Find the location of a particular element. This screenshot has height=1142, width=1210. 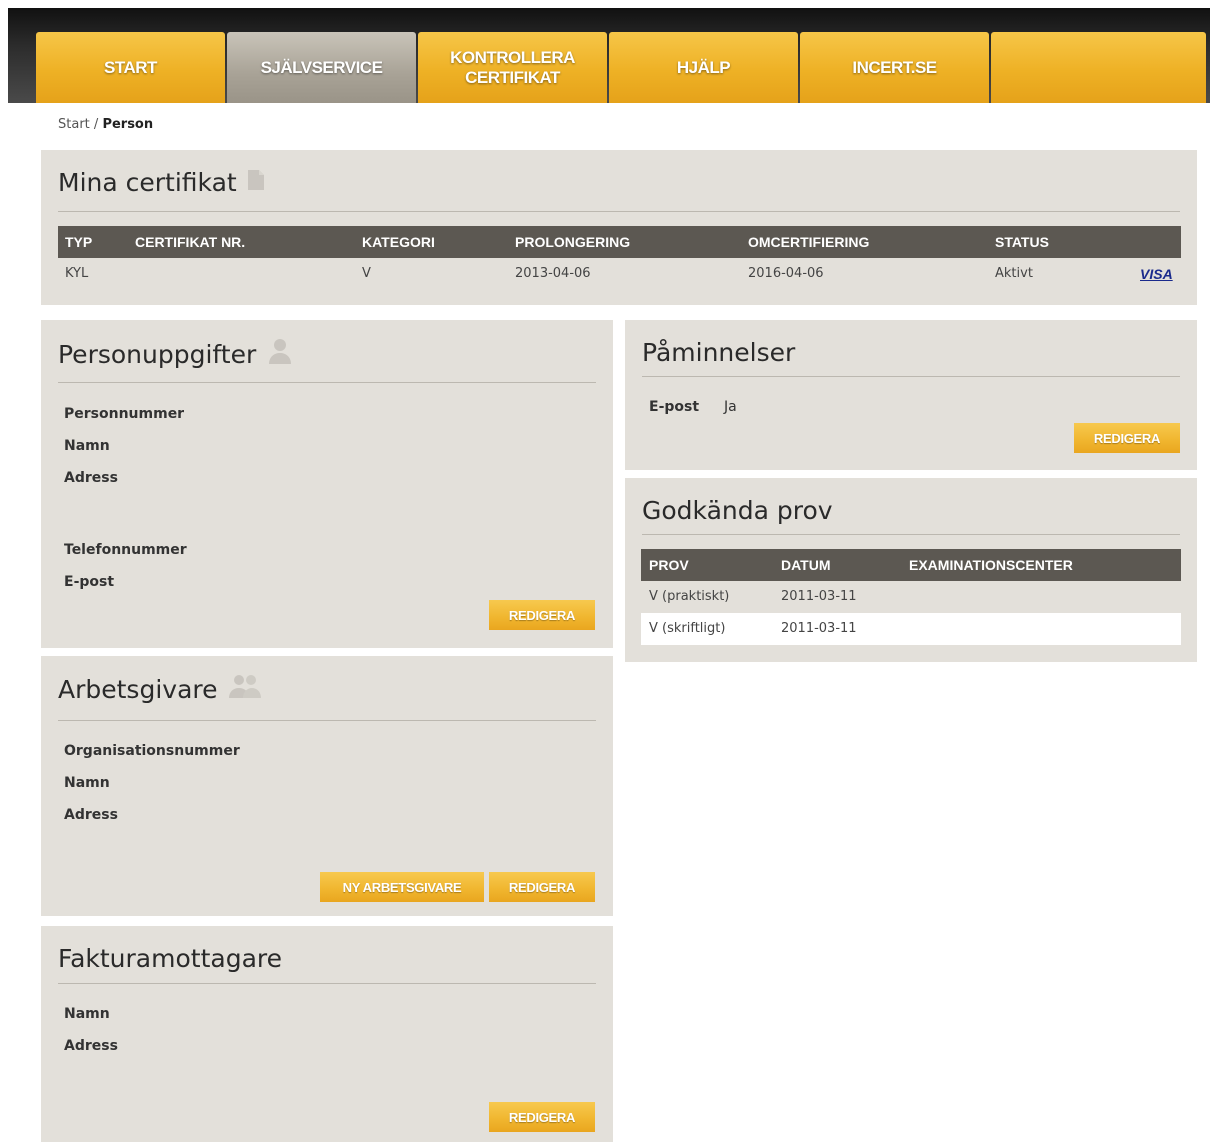

approved-exams-divider is located at coordinates (911, 534).